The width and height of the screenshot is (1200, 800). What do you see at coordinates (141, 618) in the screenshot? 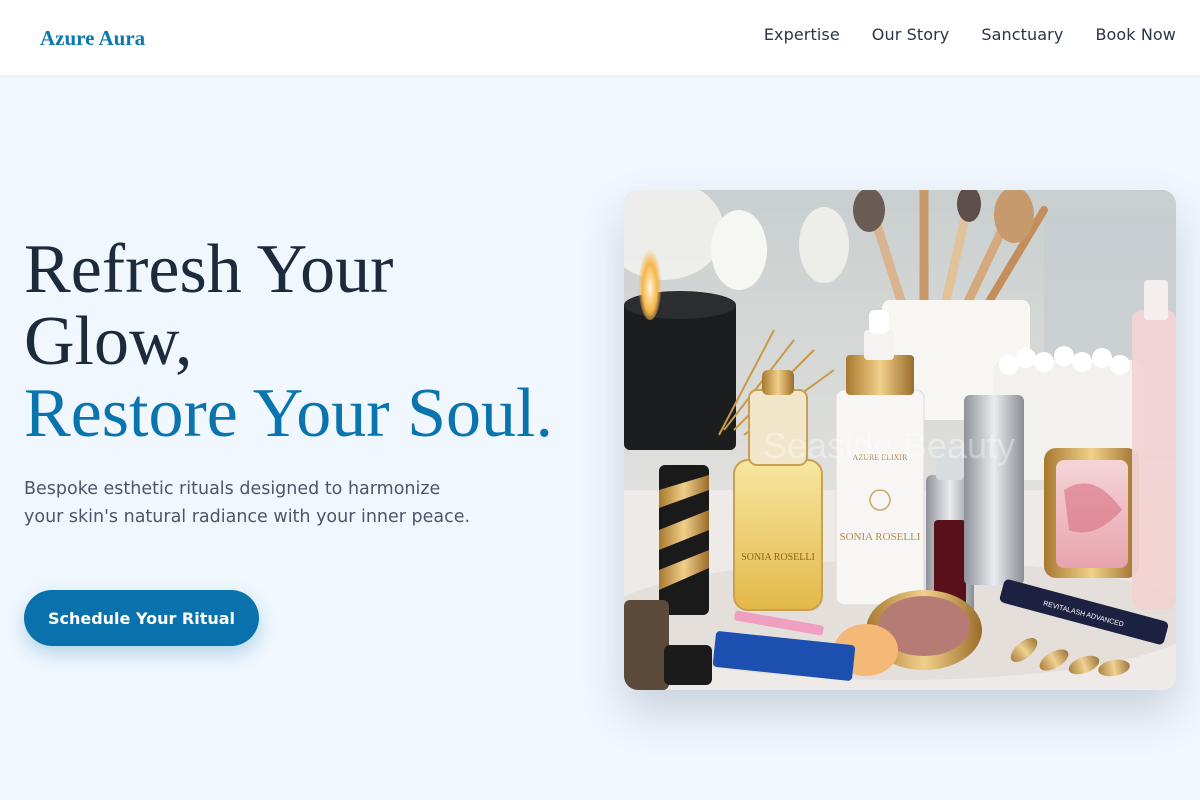
I see `schedule-ritual-button: Schedule Your Ritual` at bounding box center [141, 618].